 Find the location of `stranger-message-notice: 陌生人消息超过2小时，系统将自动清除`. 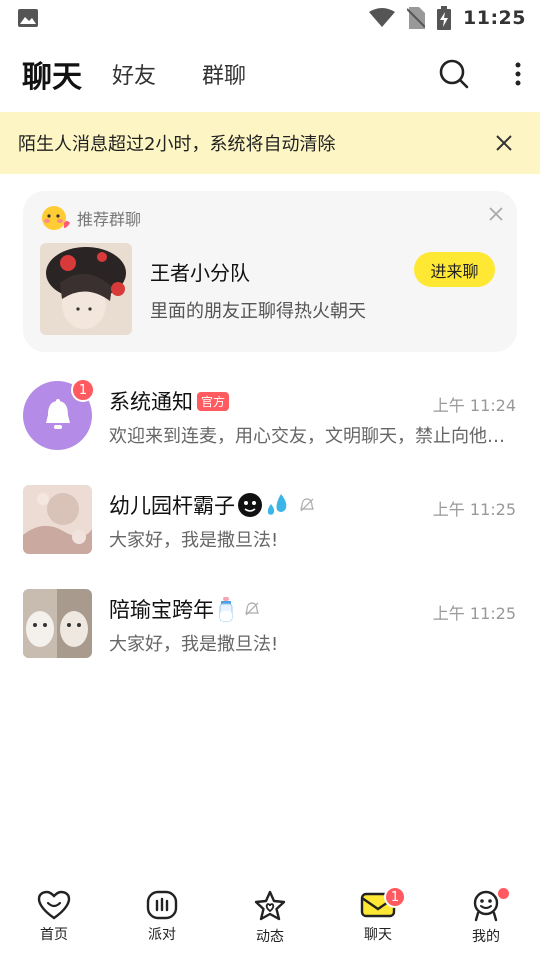

stranger-message-notice: 陌生人消息超过2小时，系统将自动清除 is located at coordinates (270, 143).